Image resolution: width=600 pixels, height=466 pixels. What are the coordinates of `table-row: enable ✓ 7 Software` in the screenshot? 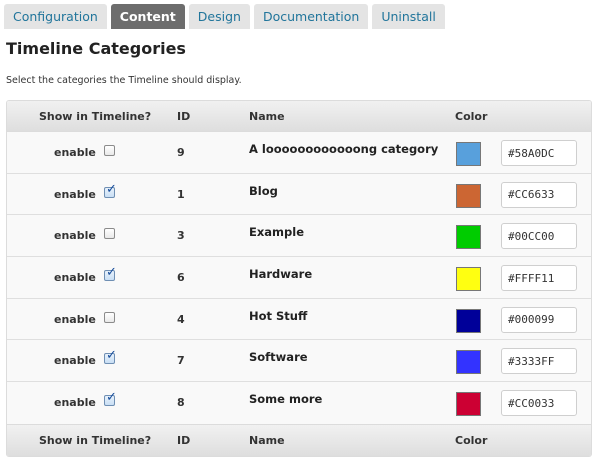 It's located at (299, 361).